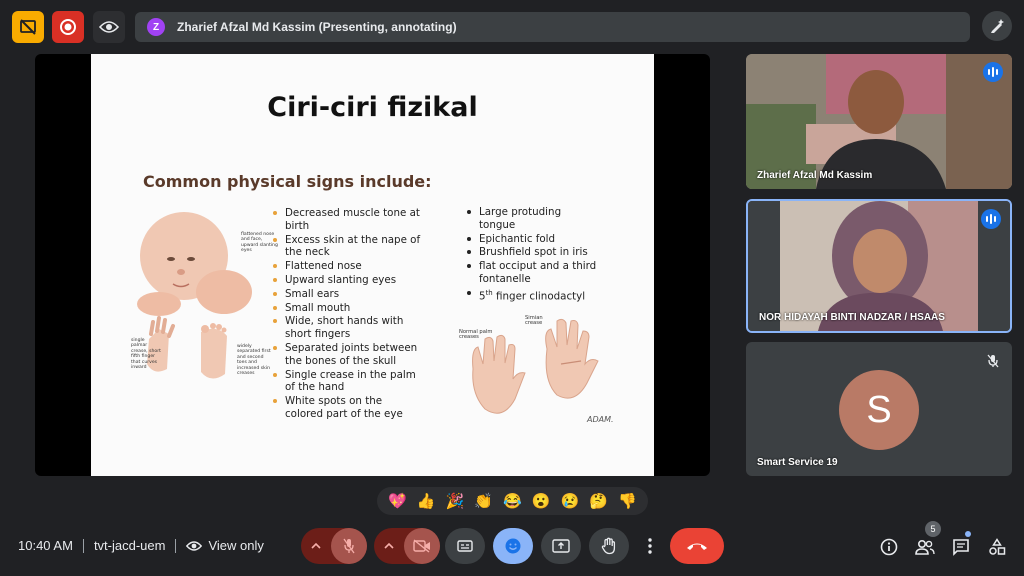  Describe the element at coordinates (889, 547) in the screenshot. I see `meeting-details-icon` at that location.